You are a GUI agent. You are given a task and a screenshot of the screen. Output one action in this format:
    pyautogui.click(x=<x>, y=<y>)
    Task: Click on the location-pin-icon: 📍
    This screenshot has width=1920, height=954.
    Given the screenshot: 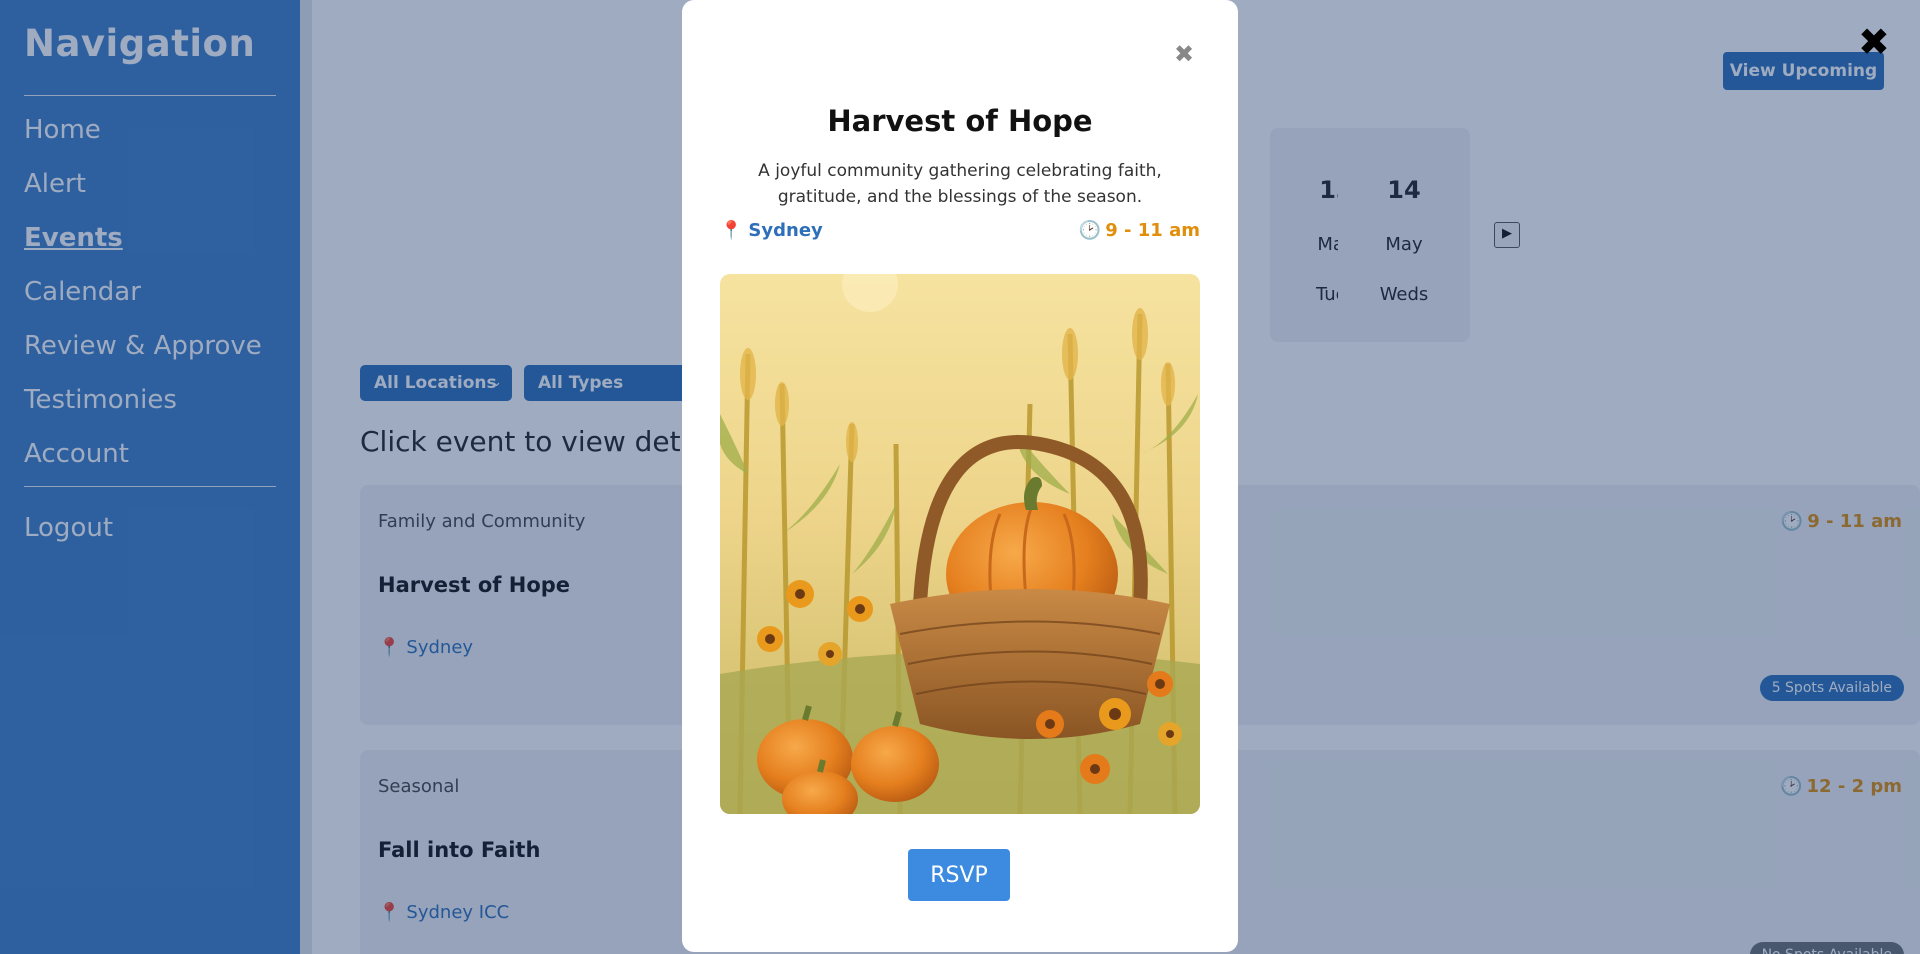 What is the action you would take?
    pyautogui.click(x=731, y=230)
    